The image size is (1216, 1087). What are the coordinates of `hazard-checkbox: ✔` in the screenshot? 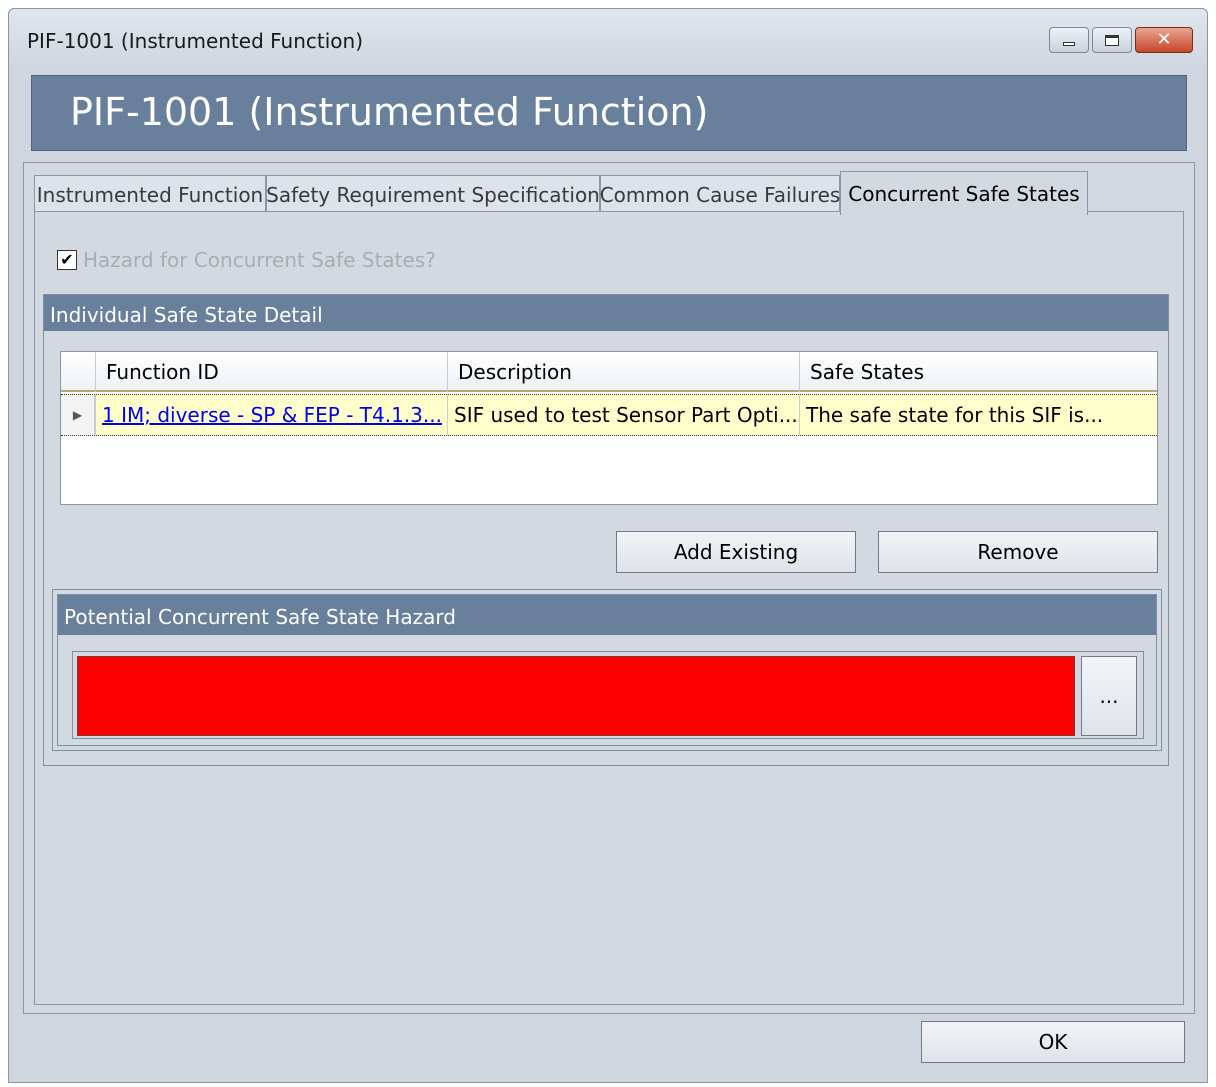 It's located at (67, 260).